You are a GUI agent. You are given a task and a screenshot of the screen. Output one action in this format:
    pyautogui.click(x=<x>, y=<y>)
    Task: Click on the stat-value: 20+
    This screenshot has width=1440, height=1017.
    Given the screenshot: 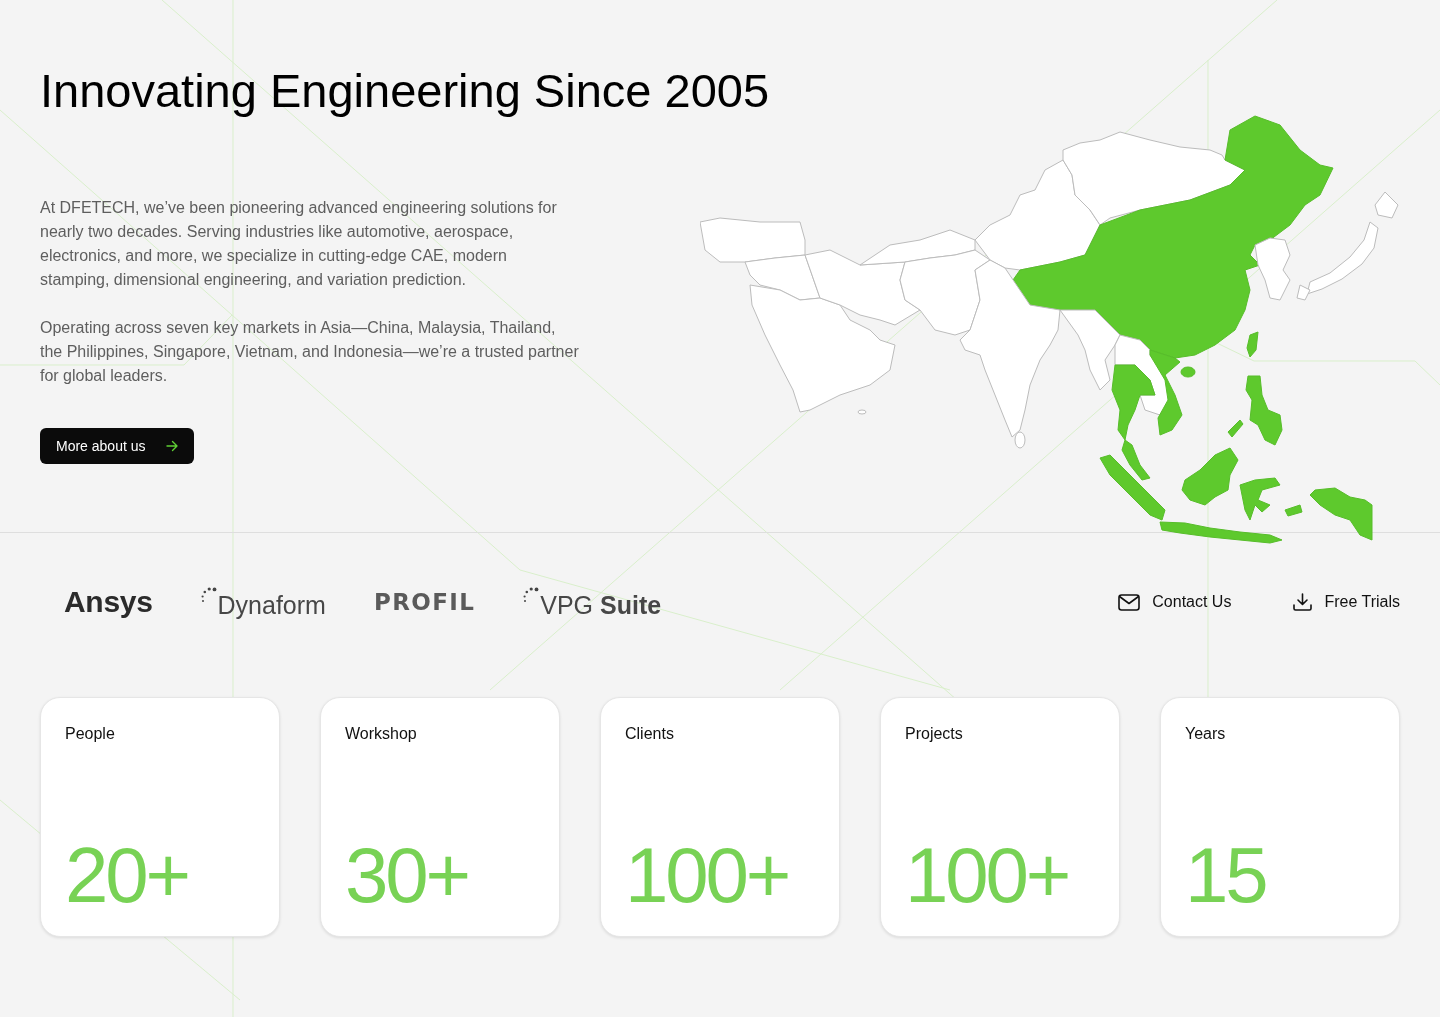 What is the action you would take?
    pyautogui.click(x=126, y=875)
    